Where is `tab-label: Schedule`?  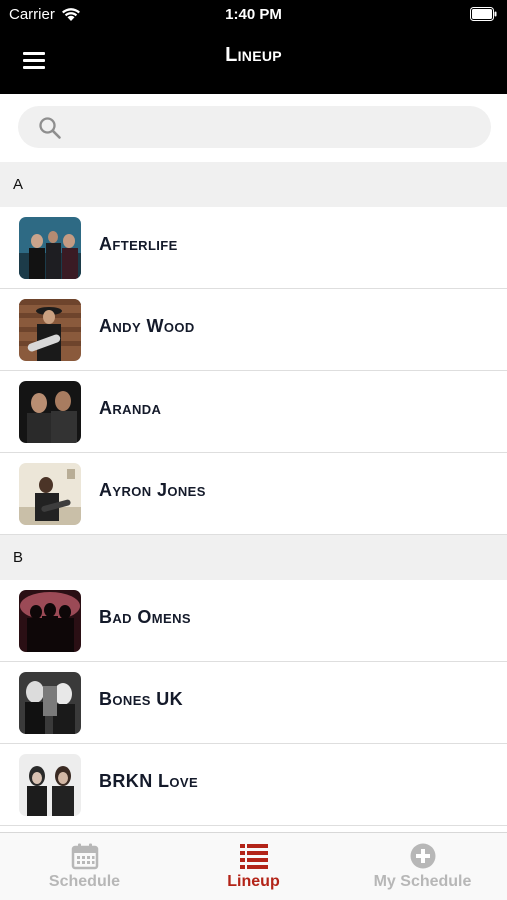
tab-label: Schedule is located at coordinates (84, 881).